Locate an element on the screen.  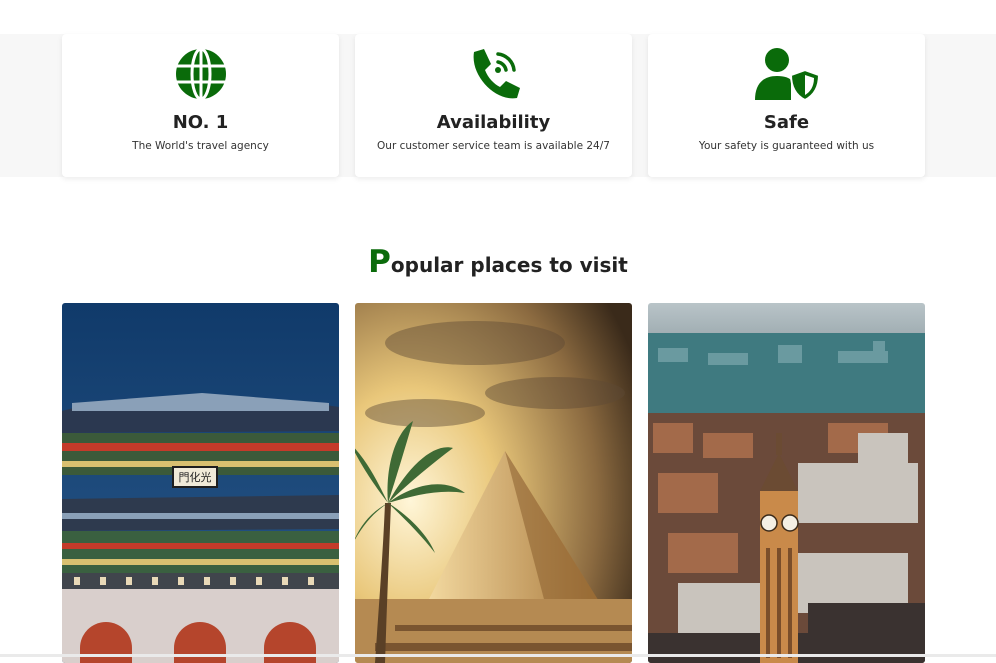
feature-title: NO. 1 is located at coordinates (200, 122).